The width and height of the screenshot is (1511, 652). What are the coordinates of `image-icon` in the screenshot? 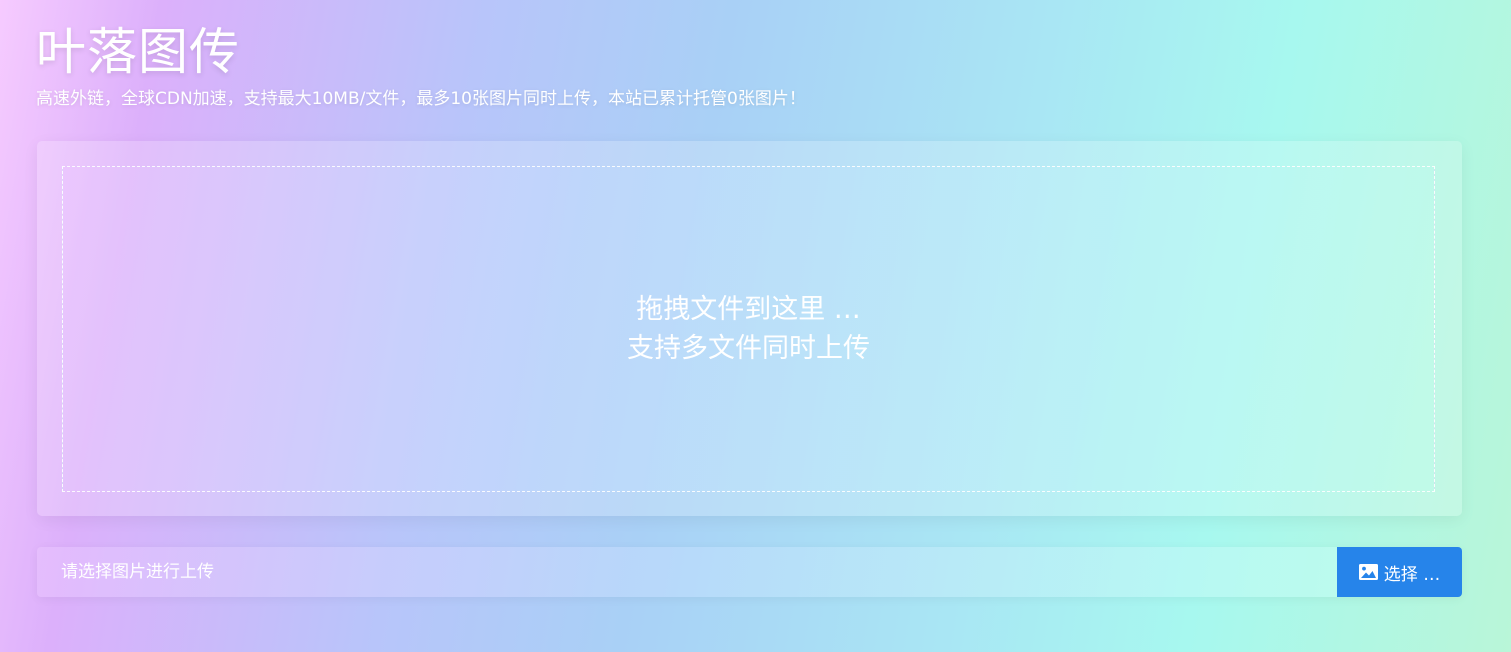 It's located at (1368, 572).